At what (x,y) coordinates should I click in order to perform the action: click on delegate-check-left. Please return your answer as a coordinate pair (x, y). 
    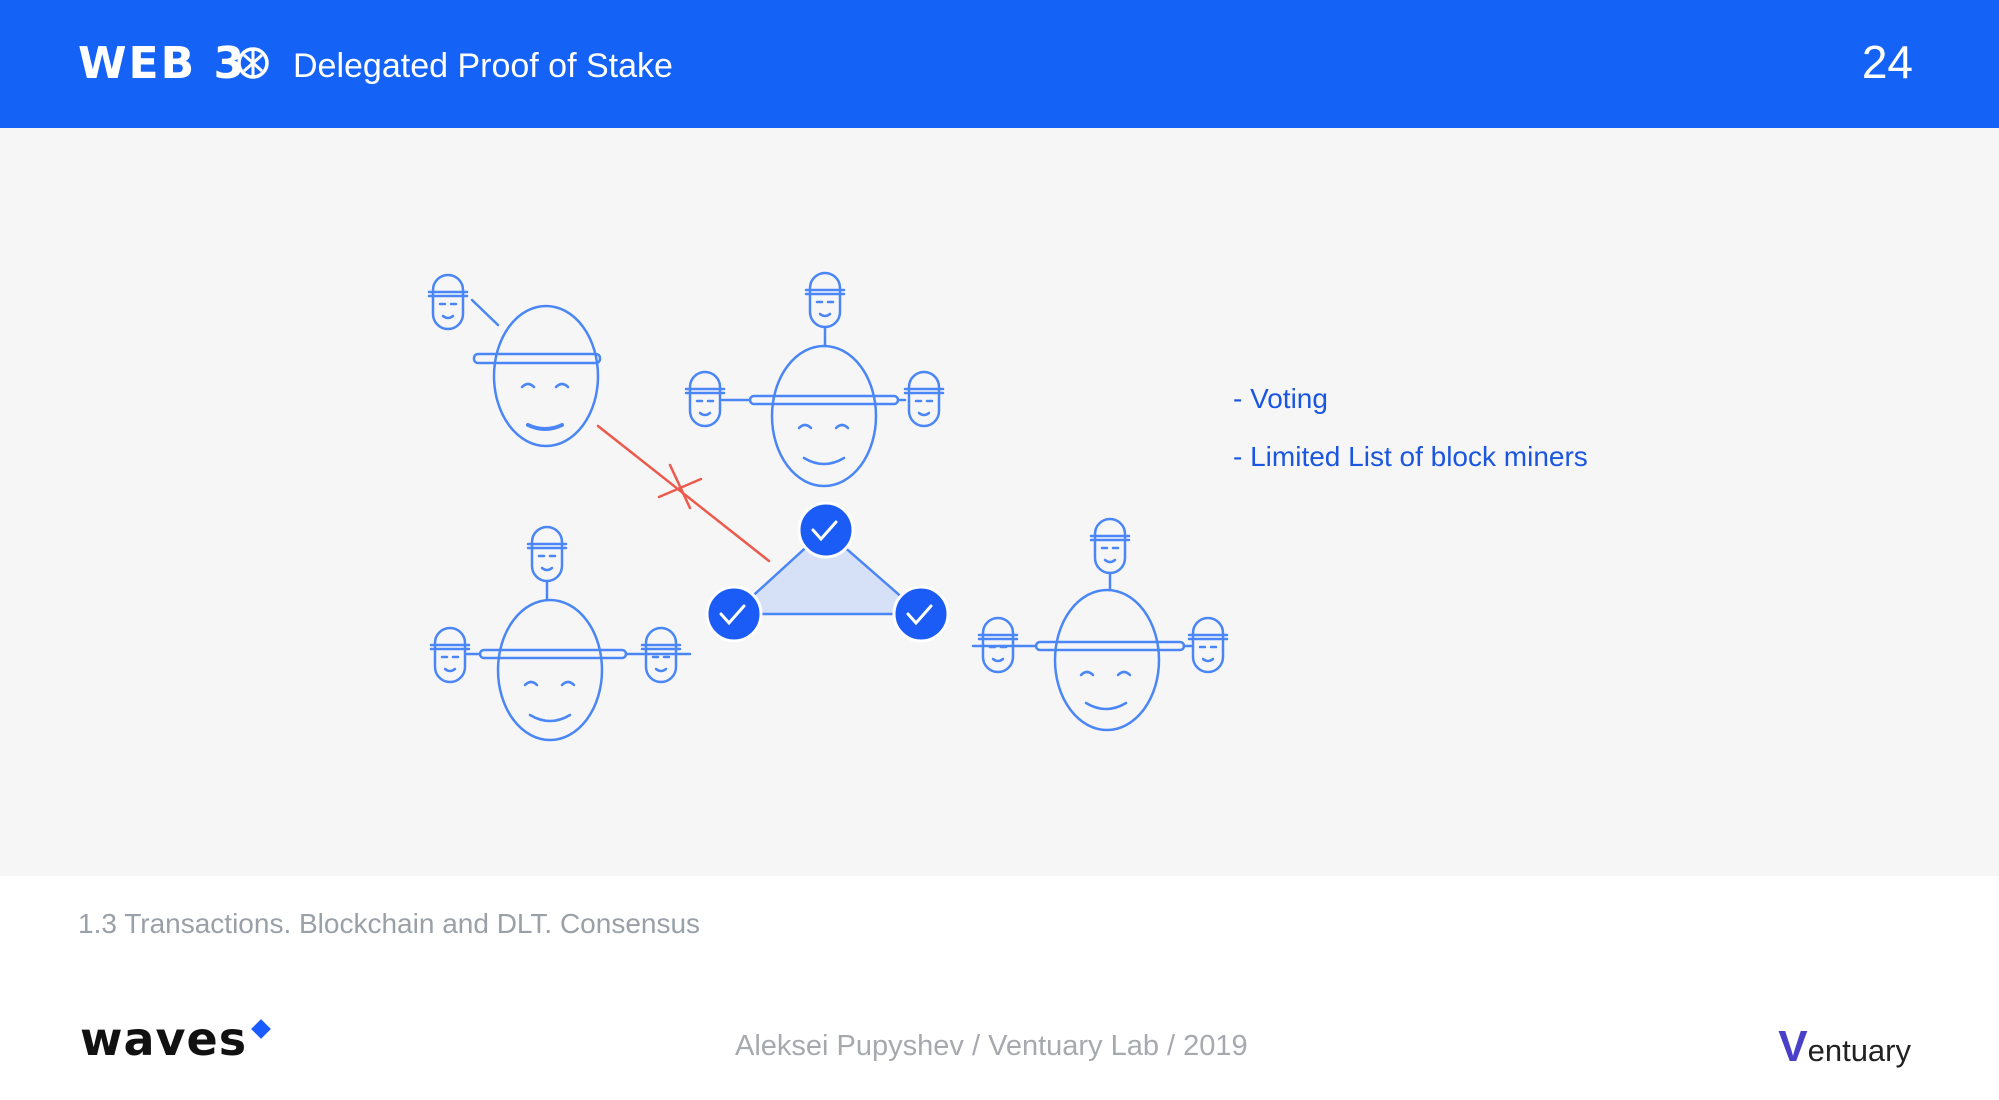
    Looking at the image, I should click on (734, 614).